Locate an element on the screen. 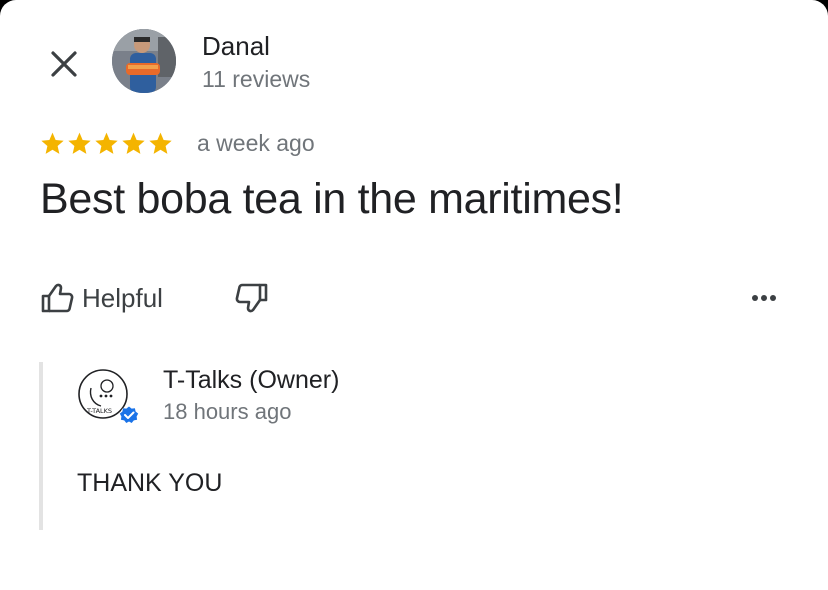 The width and height of the screenshot is (828, 590). author-review-count: 11 reviews is located at coordinates (256, 79).